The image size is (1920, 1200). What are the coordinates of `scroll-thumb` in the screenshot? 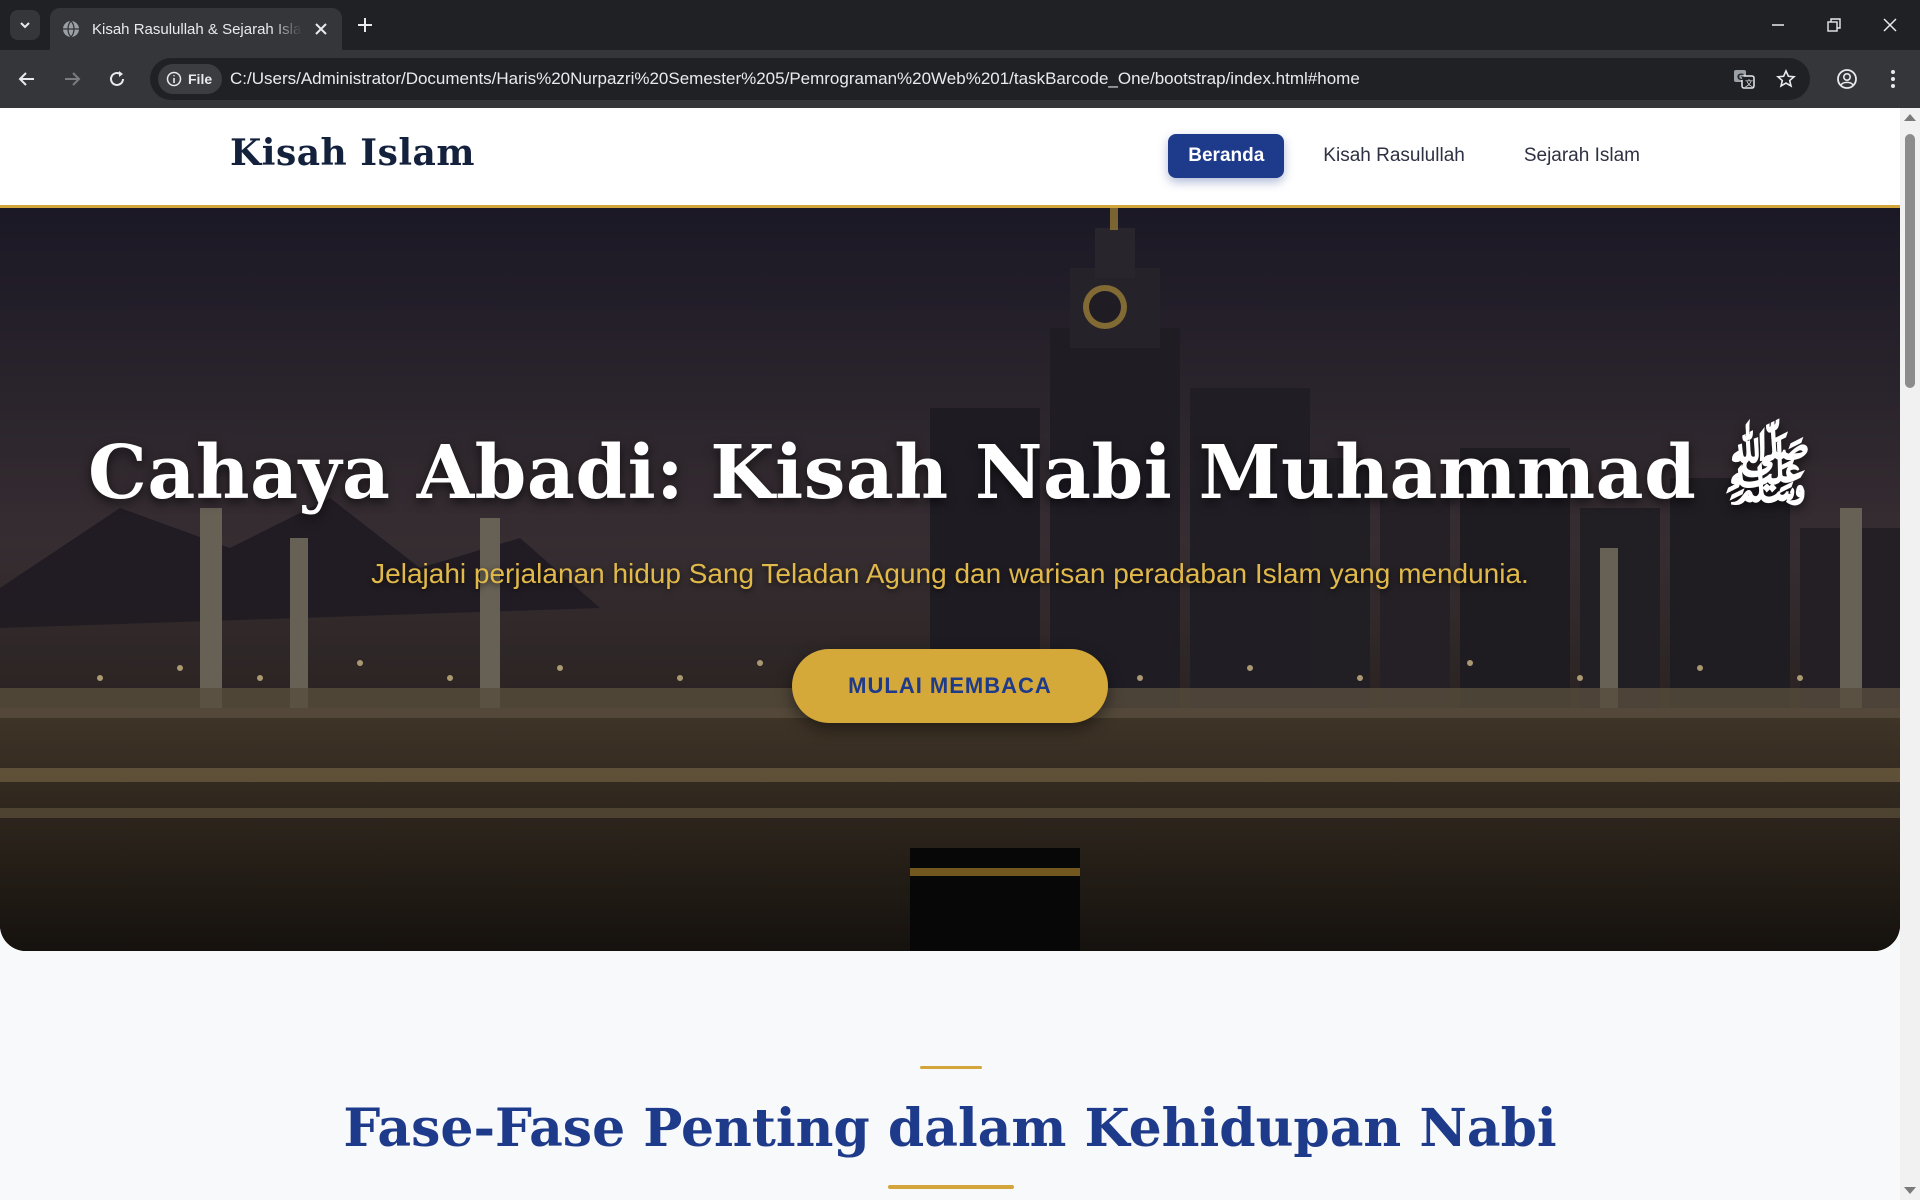 It's located at (1910, 261).